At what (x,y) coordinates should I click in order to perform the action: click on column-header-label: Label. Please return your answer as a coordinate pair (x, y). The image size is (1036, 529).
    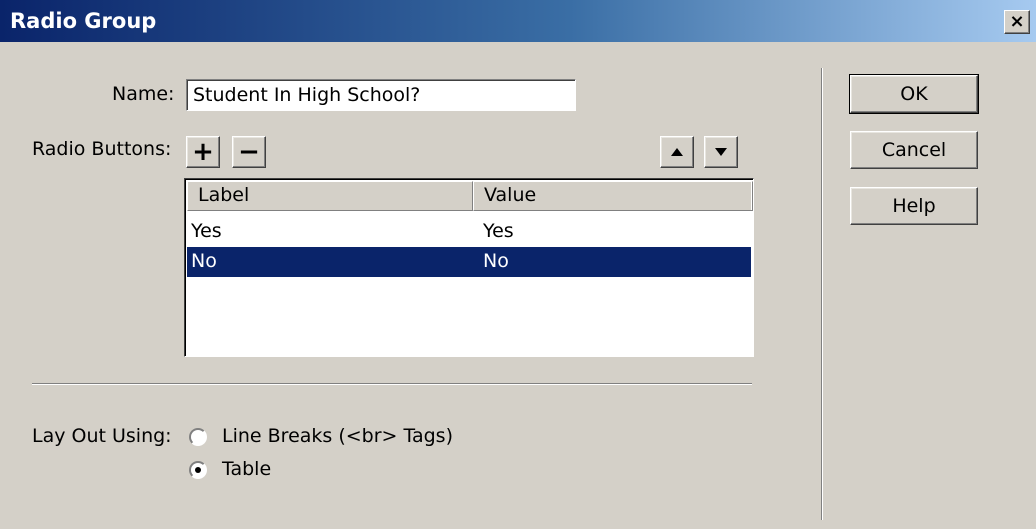
    Looking at the image, I should click on (330, 196).